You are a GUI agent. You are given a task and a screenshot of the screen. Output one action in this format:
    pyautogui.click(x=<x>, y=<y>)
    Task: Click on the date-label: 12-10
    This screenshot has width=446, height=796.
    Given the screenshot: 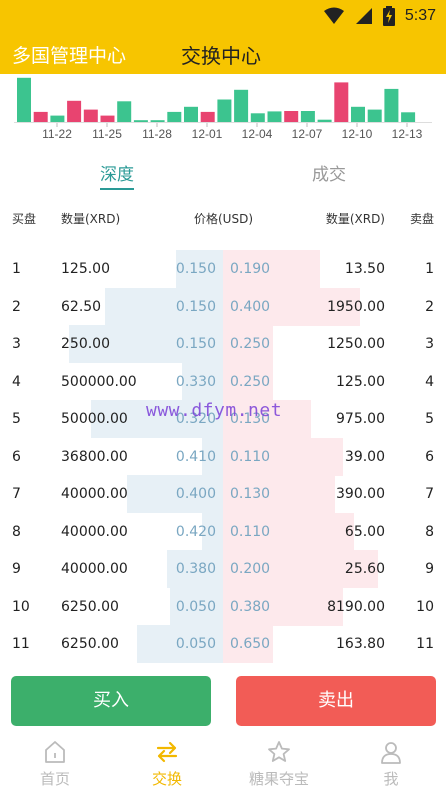 What is the action you would take?
    pyautogui.click(x=357, y=134)
    